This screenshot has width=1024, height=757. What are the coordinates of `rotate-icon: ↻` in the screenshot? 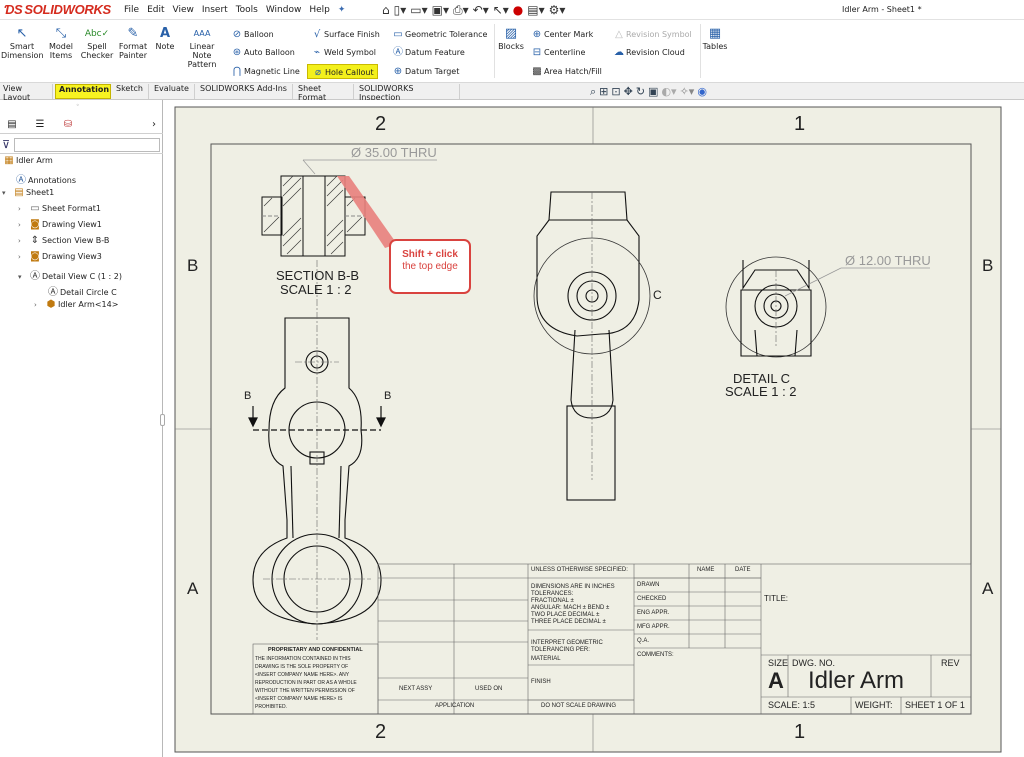 It's located at (640, 92).